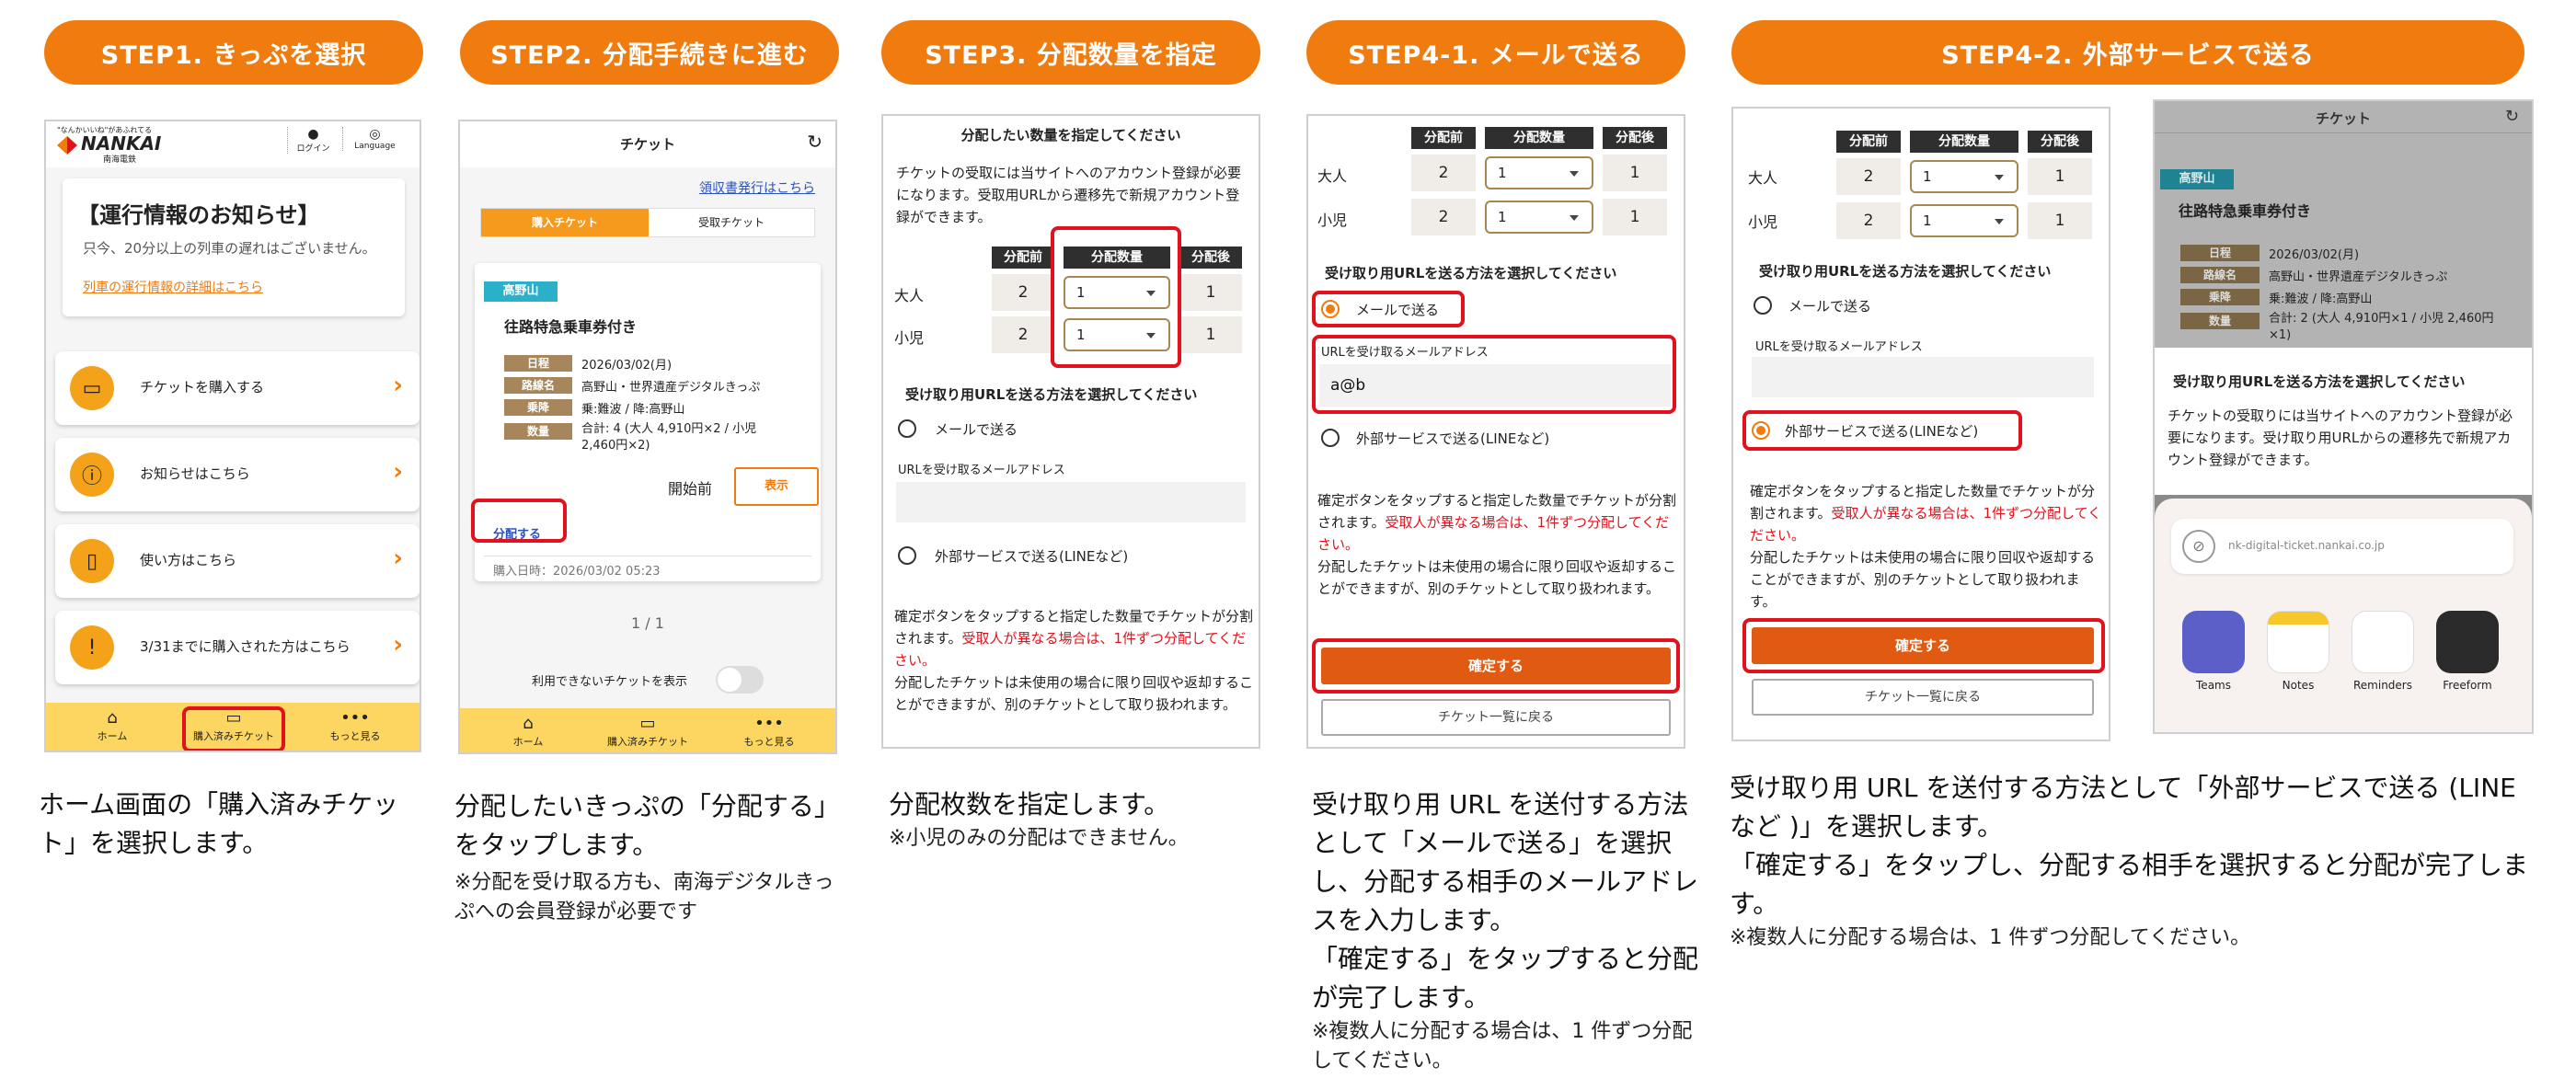 This screenshot has height=1078, width=2576. I want to click on receipt-link: 領収書発行はこちら, so click(757, 188).